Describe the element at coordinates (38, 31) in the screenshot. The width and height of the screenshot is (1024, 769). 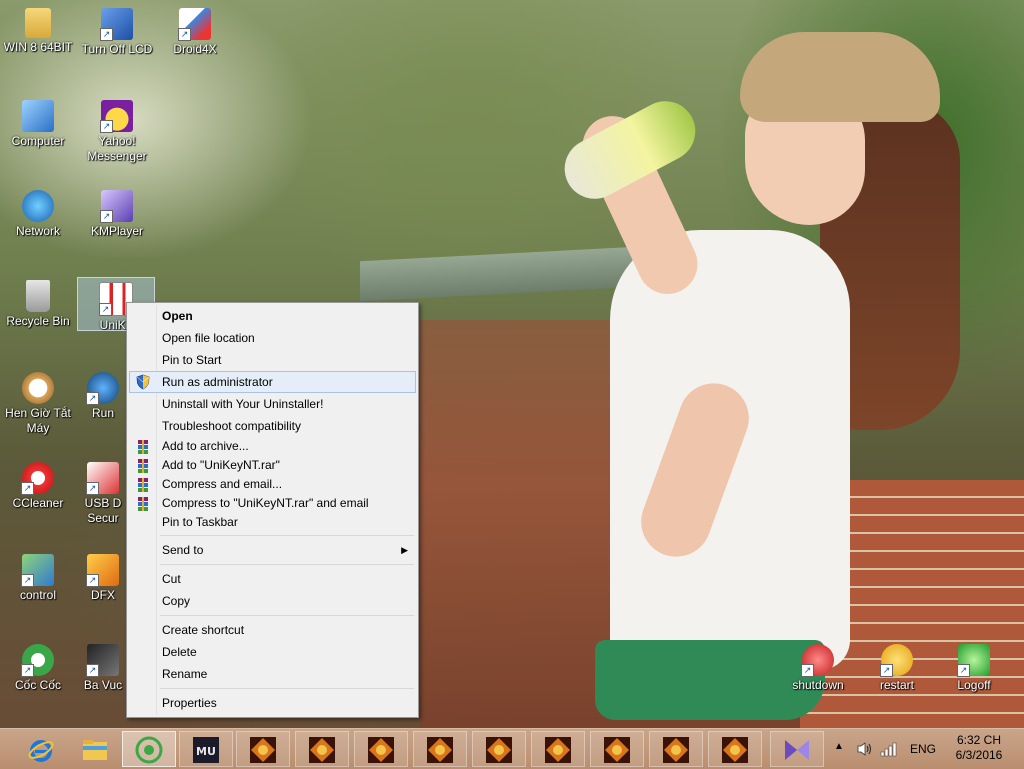
I see `desktop-icon-win8: WIN 8 64BIT` at that location.